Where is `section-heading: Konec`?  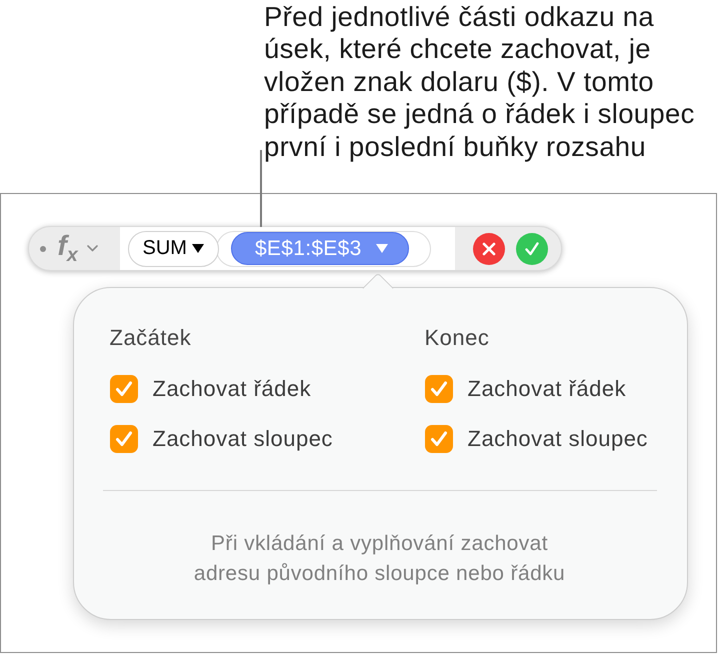 section-heading: Konec is located at coordinates (457, 338).